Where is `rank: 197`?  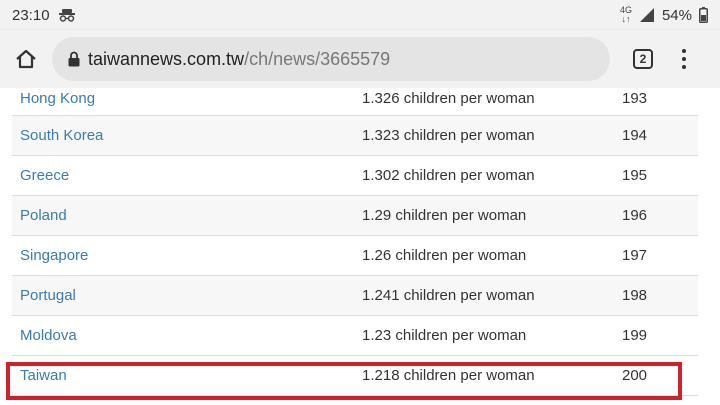 rank: 197 is located at coordinates (635, 255).